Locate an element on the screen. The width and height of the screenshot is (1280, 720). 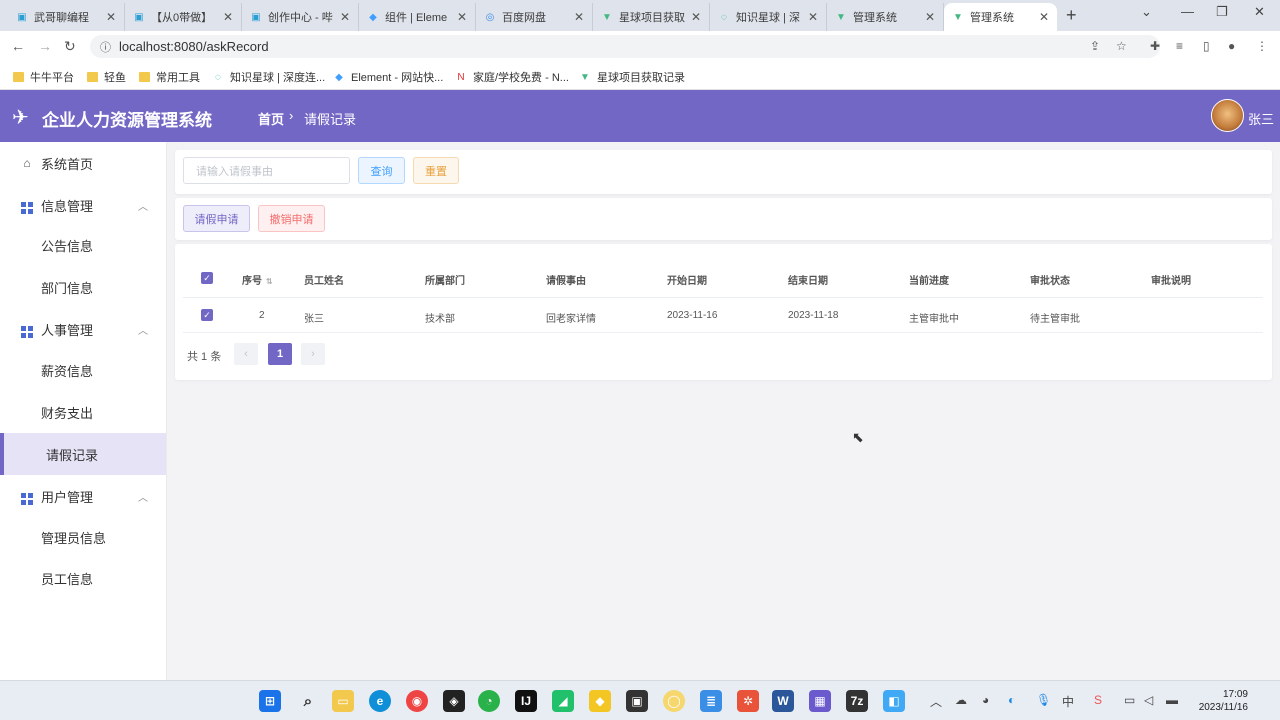
reading-list-icon: ≡ is located at coordinates (1179, 46).